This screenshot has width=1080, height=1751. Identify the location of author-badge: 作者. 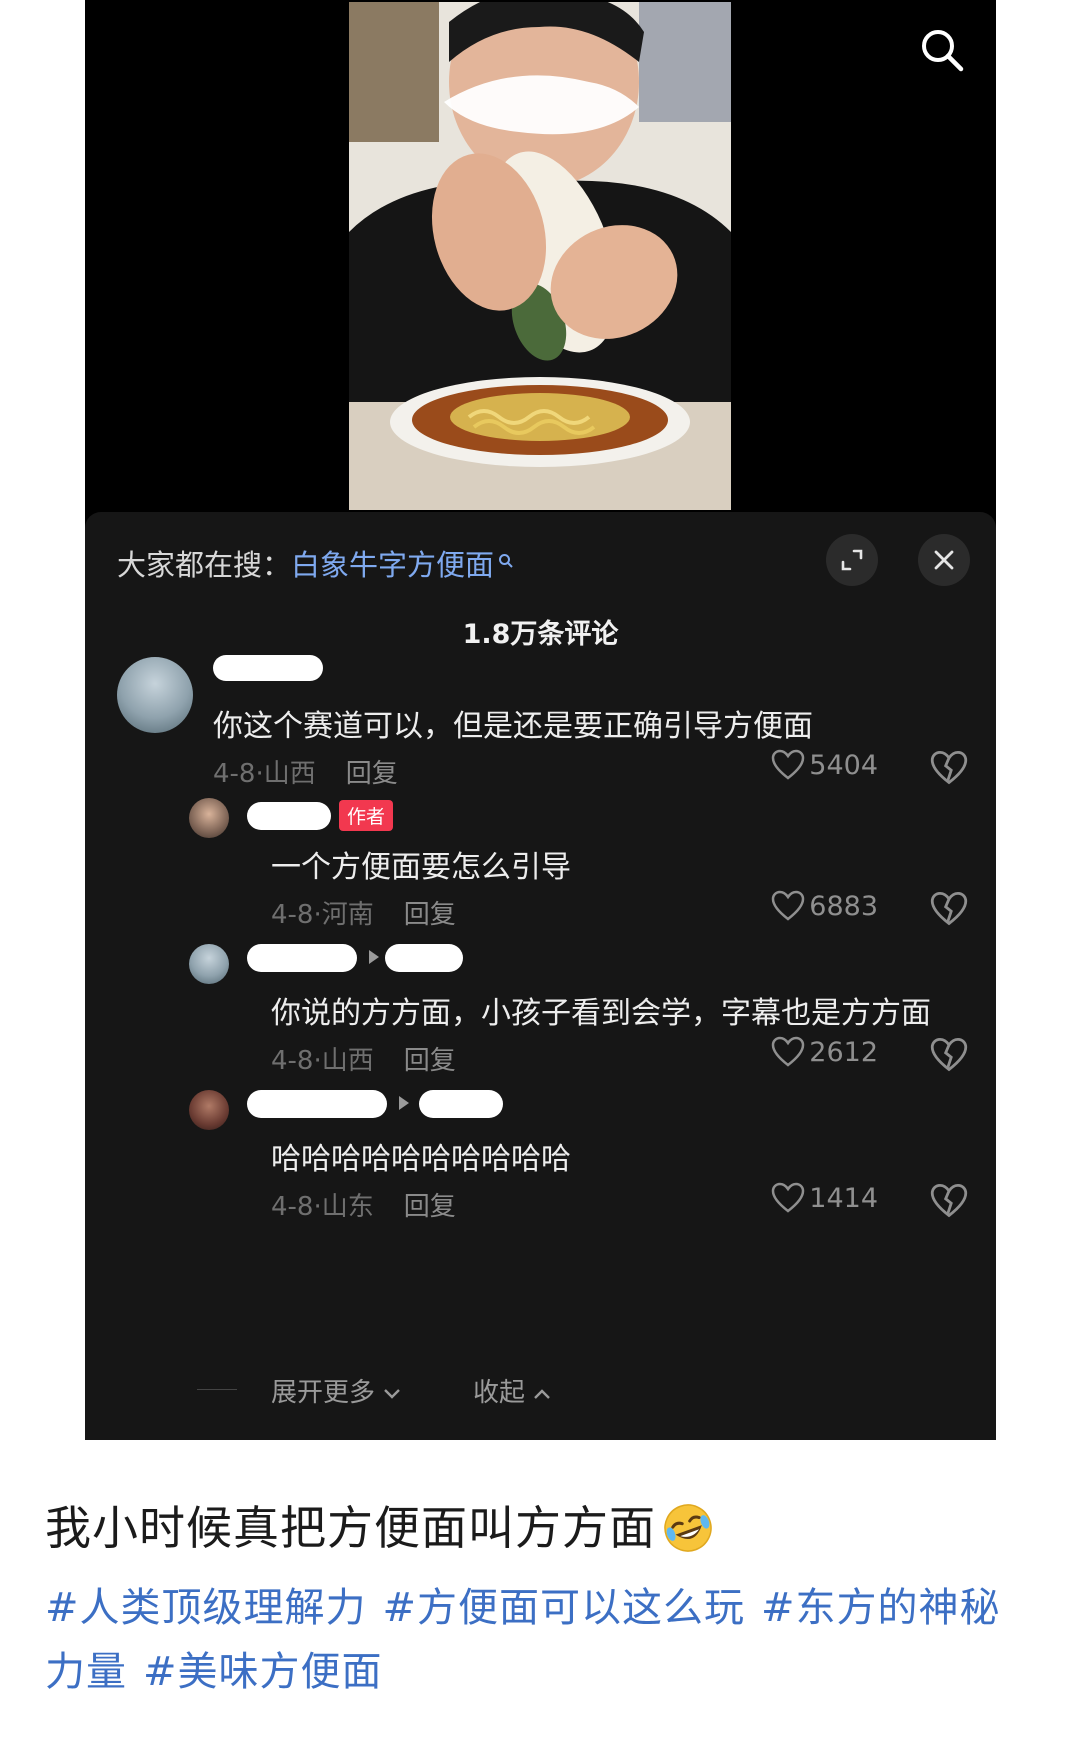
(366, 815).